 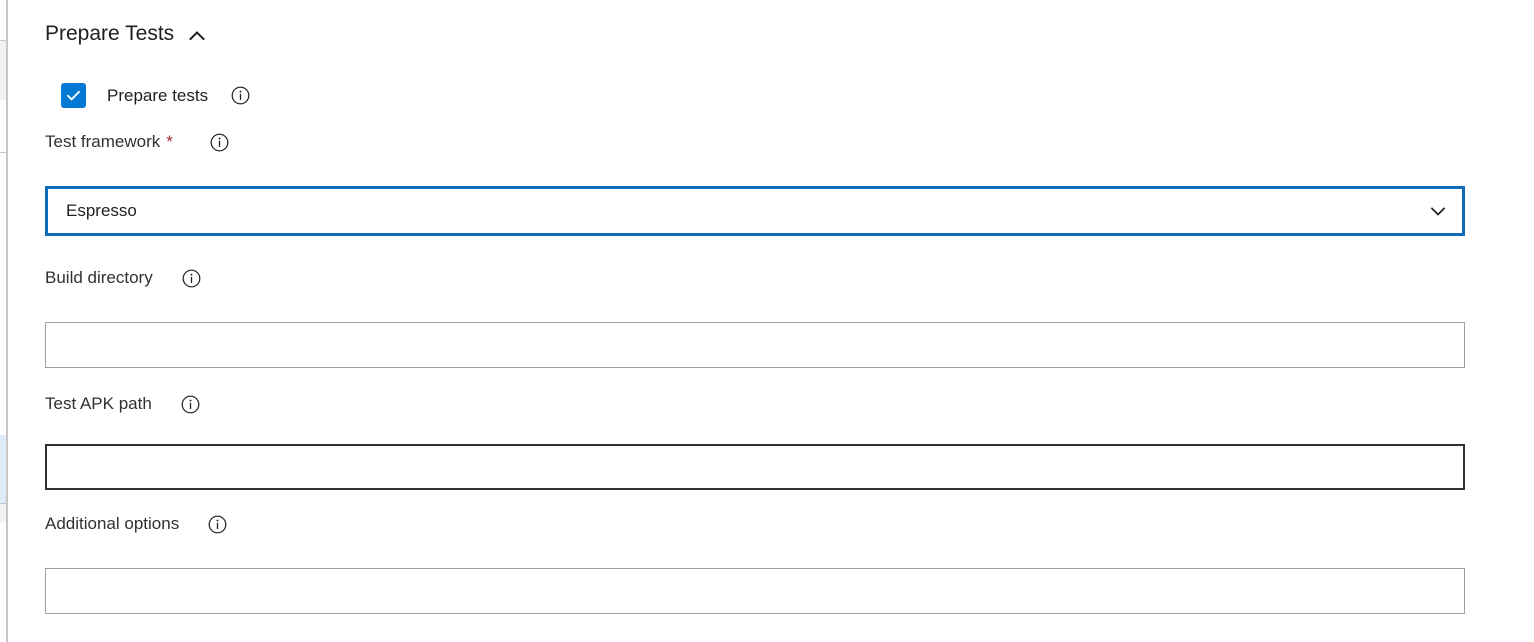 What do you see at coordinates (219, 142) in the screenshot?
I see `info-icon-test-framework` at bounding box center [219, 142].